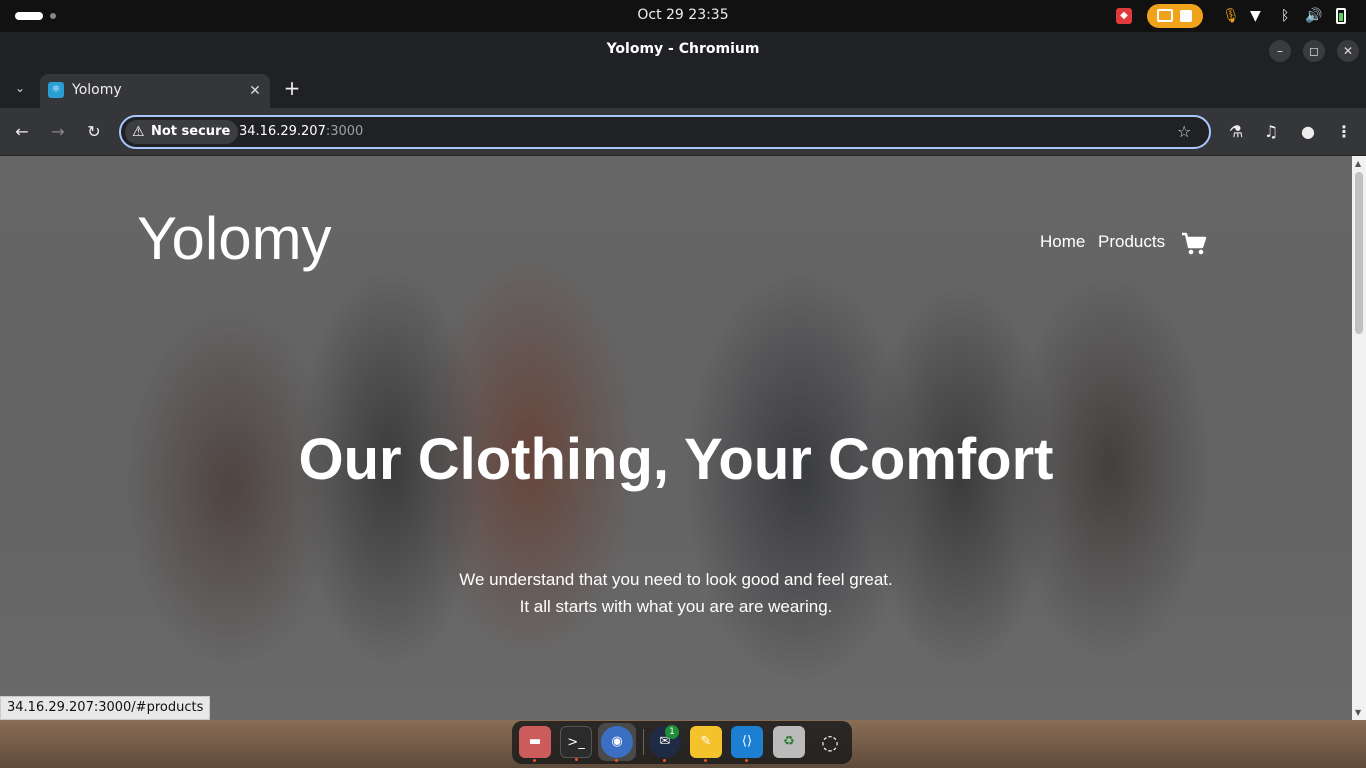  What do you see at coordinates (20, 88) in the screenshot?
I see `tab-search-chevron-icon: ⌄` at bounding box center [20, 88].